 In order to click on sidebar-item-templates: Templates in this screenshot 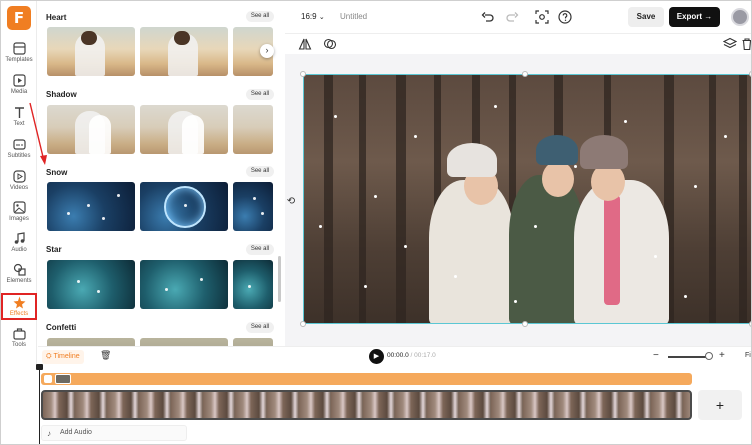, I will do `click(19, 57)`.